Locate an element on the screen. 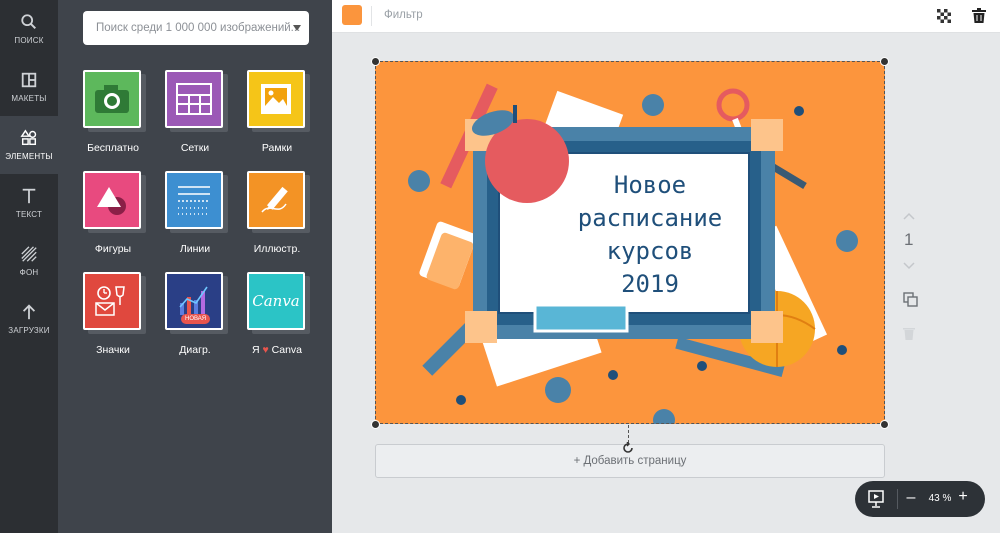  zoom-out-button: – is located at coordinates (911, 498).